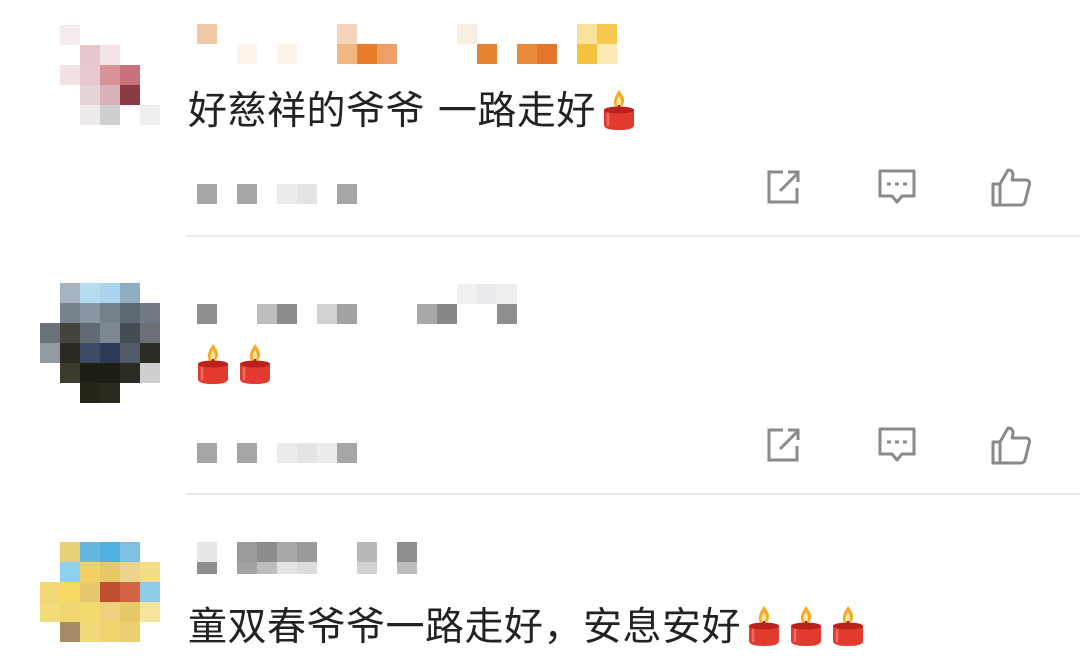 The height and width of the screenshot is (670, 1080). I want to click on comment-text, so click(232, 361).